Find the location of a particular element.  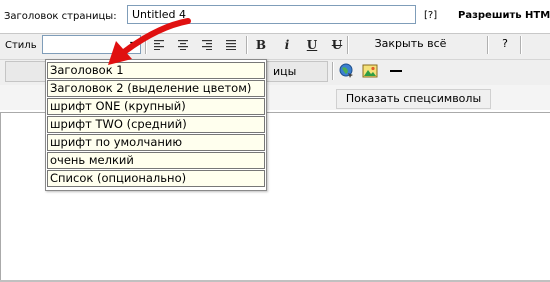

allow-html-label: Разрешить HTML is located at coordinates (504, 15).